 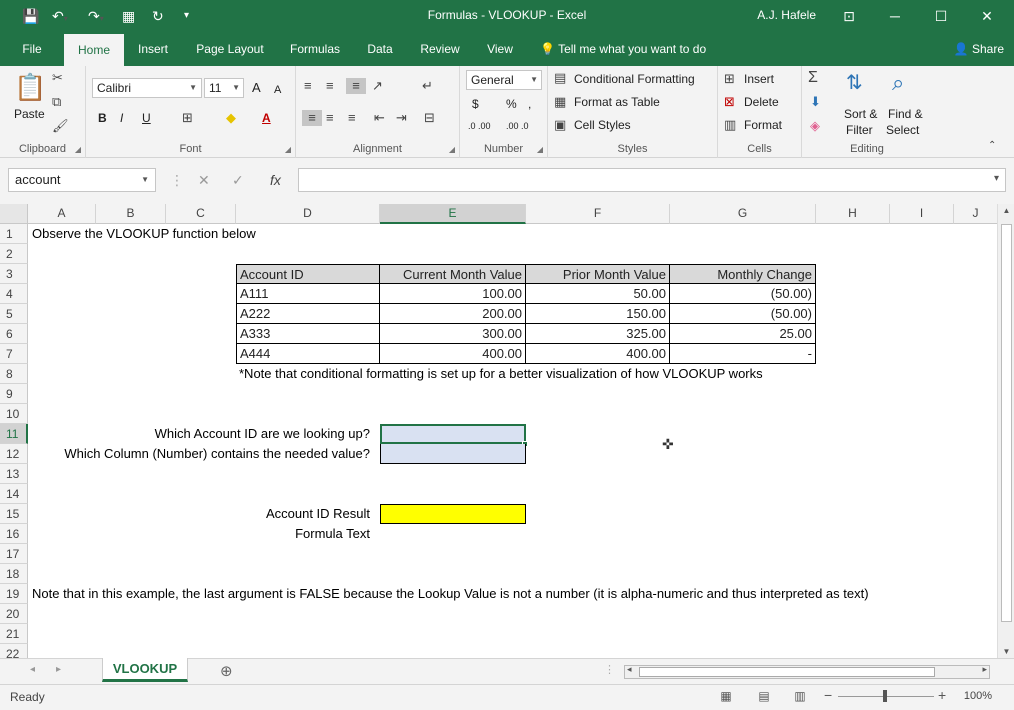 I want to click on row-header-20: 20, so click(x=14, y=614).